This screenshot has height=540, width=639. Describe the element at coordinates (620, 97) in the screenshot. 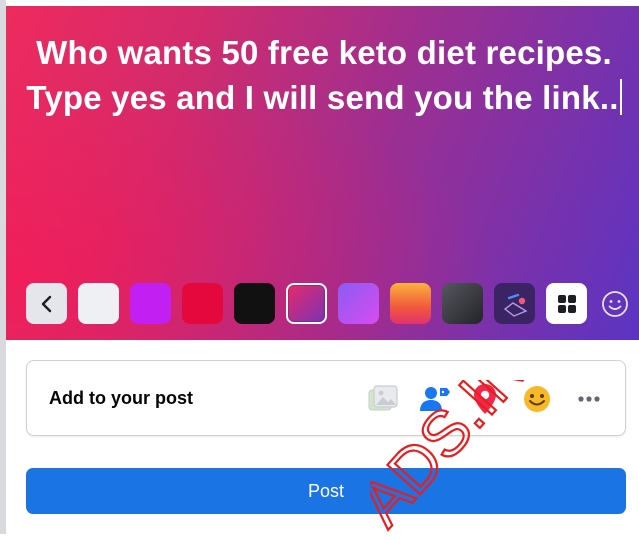

I see `text-cursor` at that location.